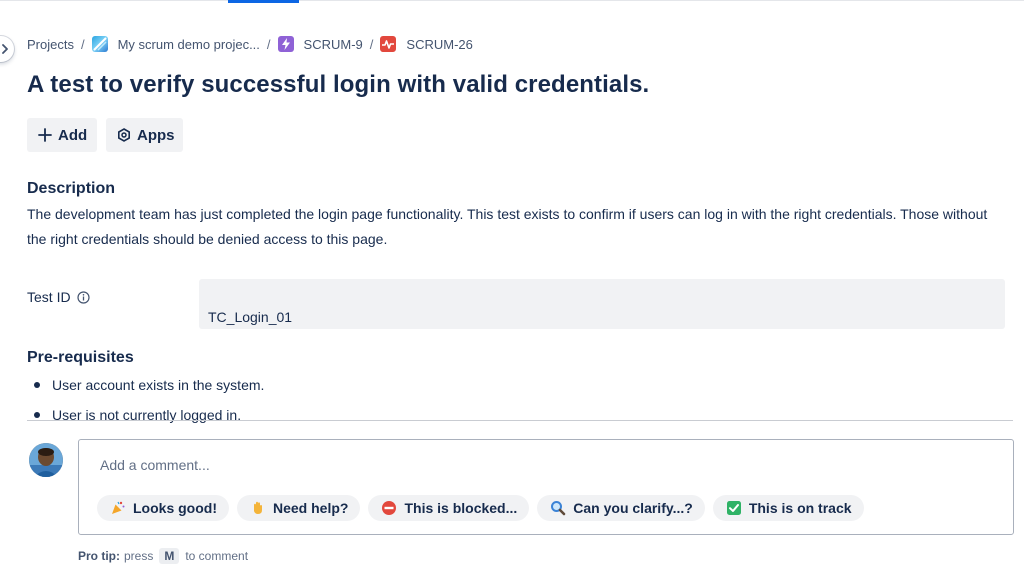 The height and width of the screenshot is (577, 1024). What do you see at coordinates (800, 508) in the screenshot?
I see `quick-reply-label: This is on track` at bounding box center [800, 508].